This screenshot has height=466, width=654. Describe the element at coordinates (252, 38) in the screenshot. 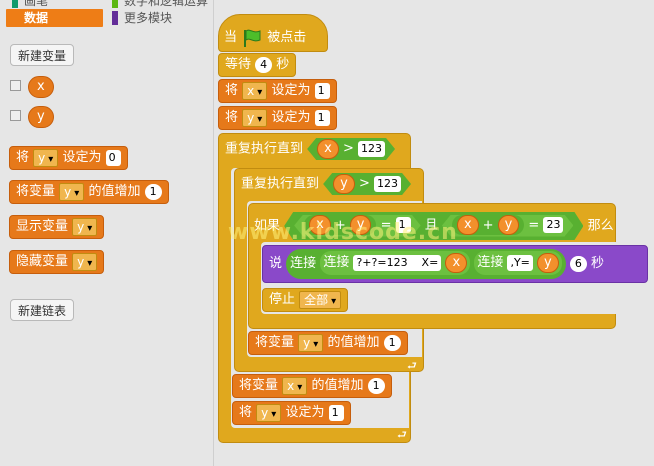

I see `green-flag-icon` at that location.